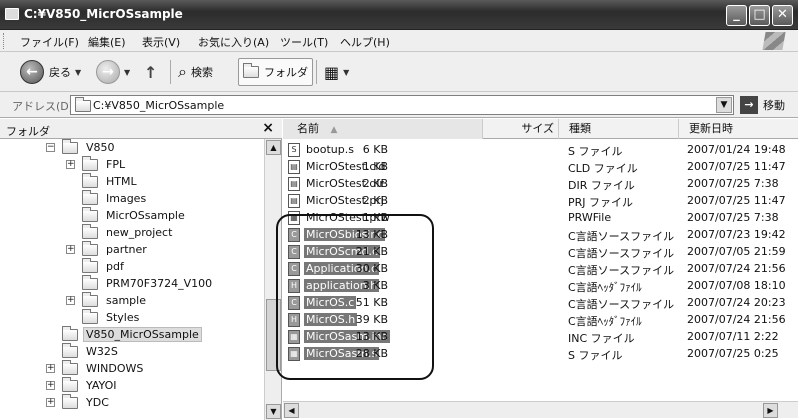 Image resolution: width=798 pixels, height=420 pixels. Describe the element at coordinates (91, 351) in the screenshot. I see `tree-item: W32S` at that location.